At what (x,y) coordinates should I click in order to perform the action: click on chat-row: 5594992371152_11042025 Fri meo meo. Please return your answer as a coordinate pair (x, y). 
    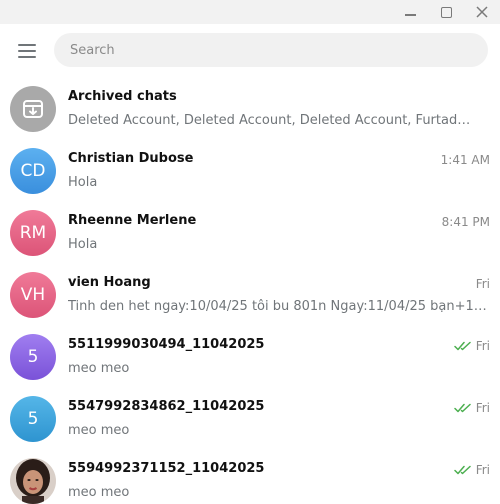
    Looking at the image, I should click on (250, 477).